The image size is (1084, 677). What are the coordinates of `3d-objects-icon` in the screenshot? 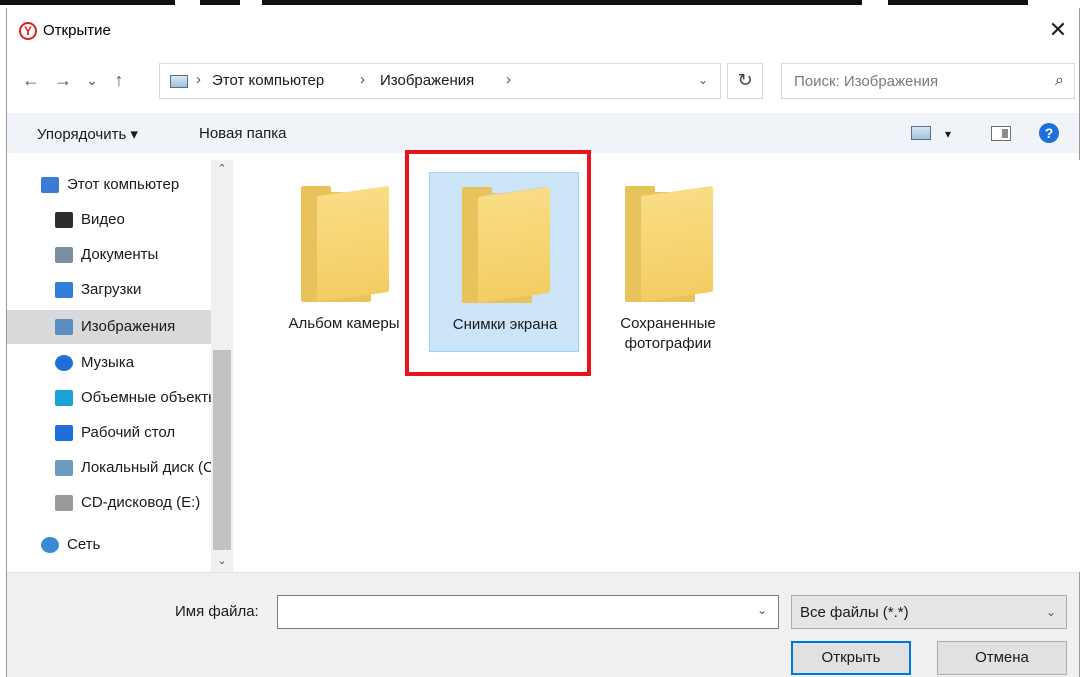 It's located at (64, 398).